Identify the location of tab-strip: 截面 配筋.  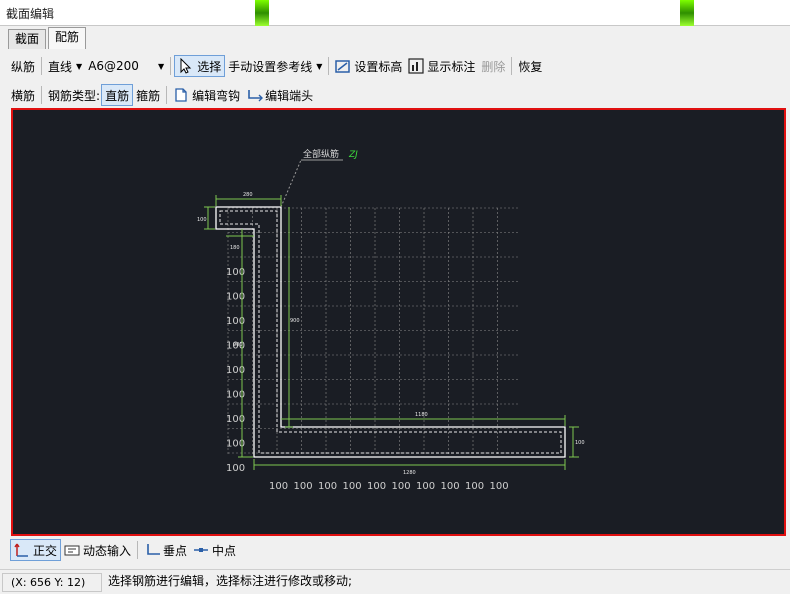
(395, 38).